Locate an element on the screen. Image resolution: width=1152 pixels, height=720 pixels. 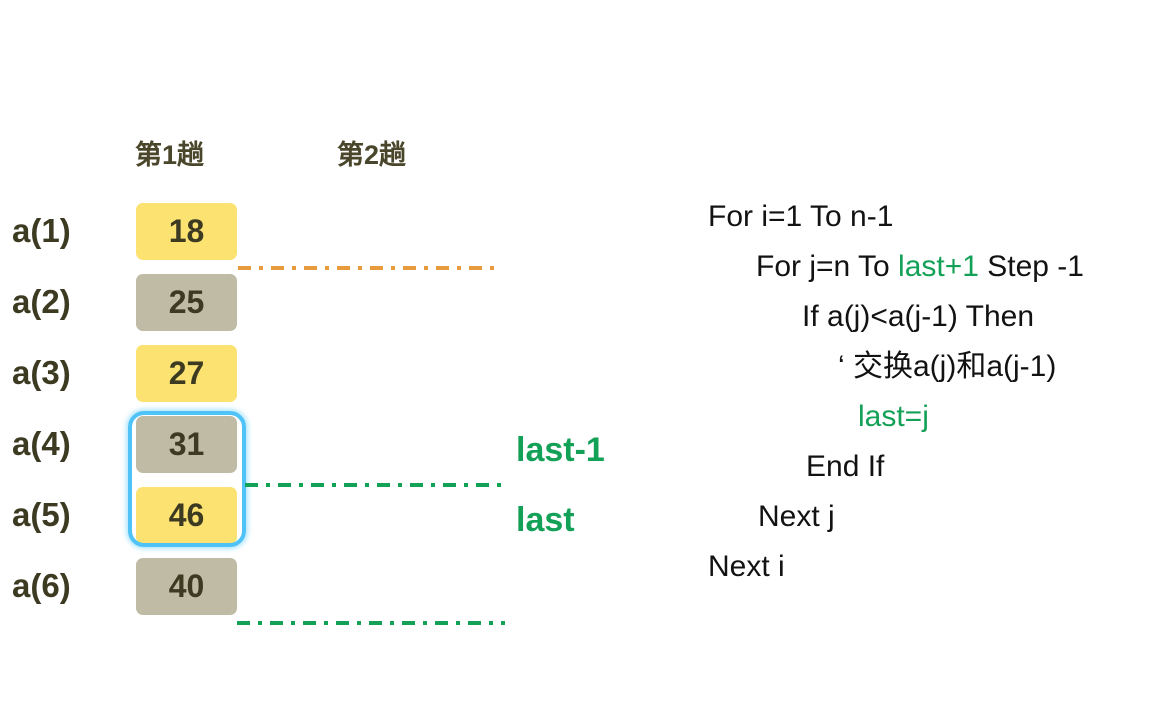
code-line-4: ‘ 交换a(j)和a(j-1) is located at coordinates (920, 367).